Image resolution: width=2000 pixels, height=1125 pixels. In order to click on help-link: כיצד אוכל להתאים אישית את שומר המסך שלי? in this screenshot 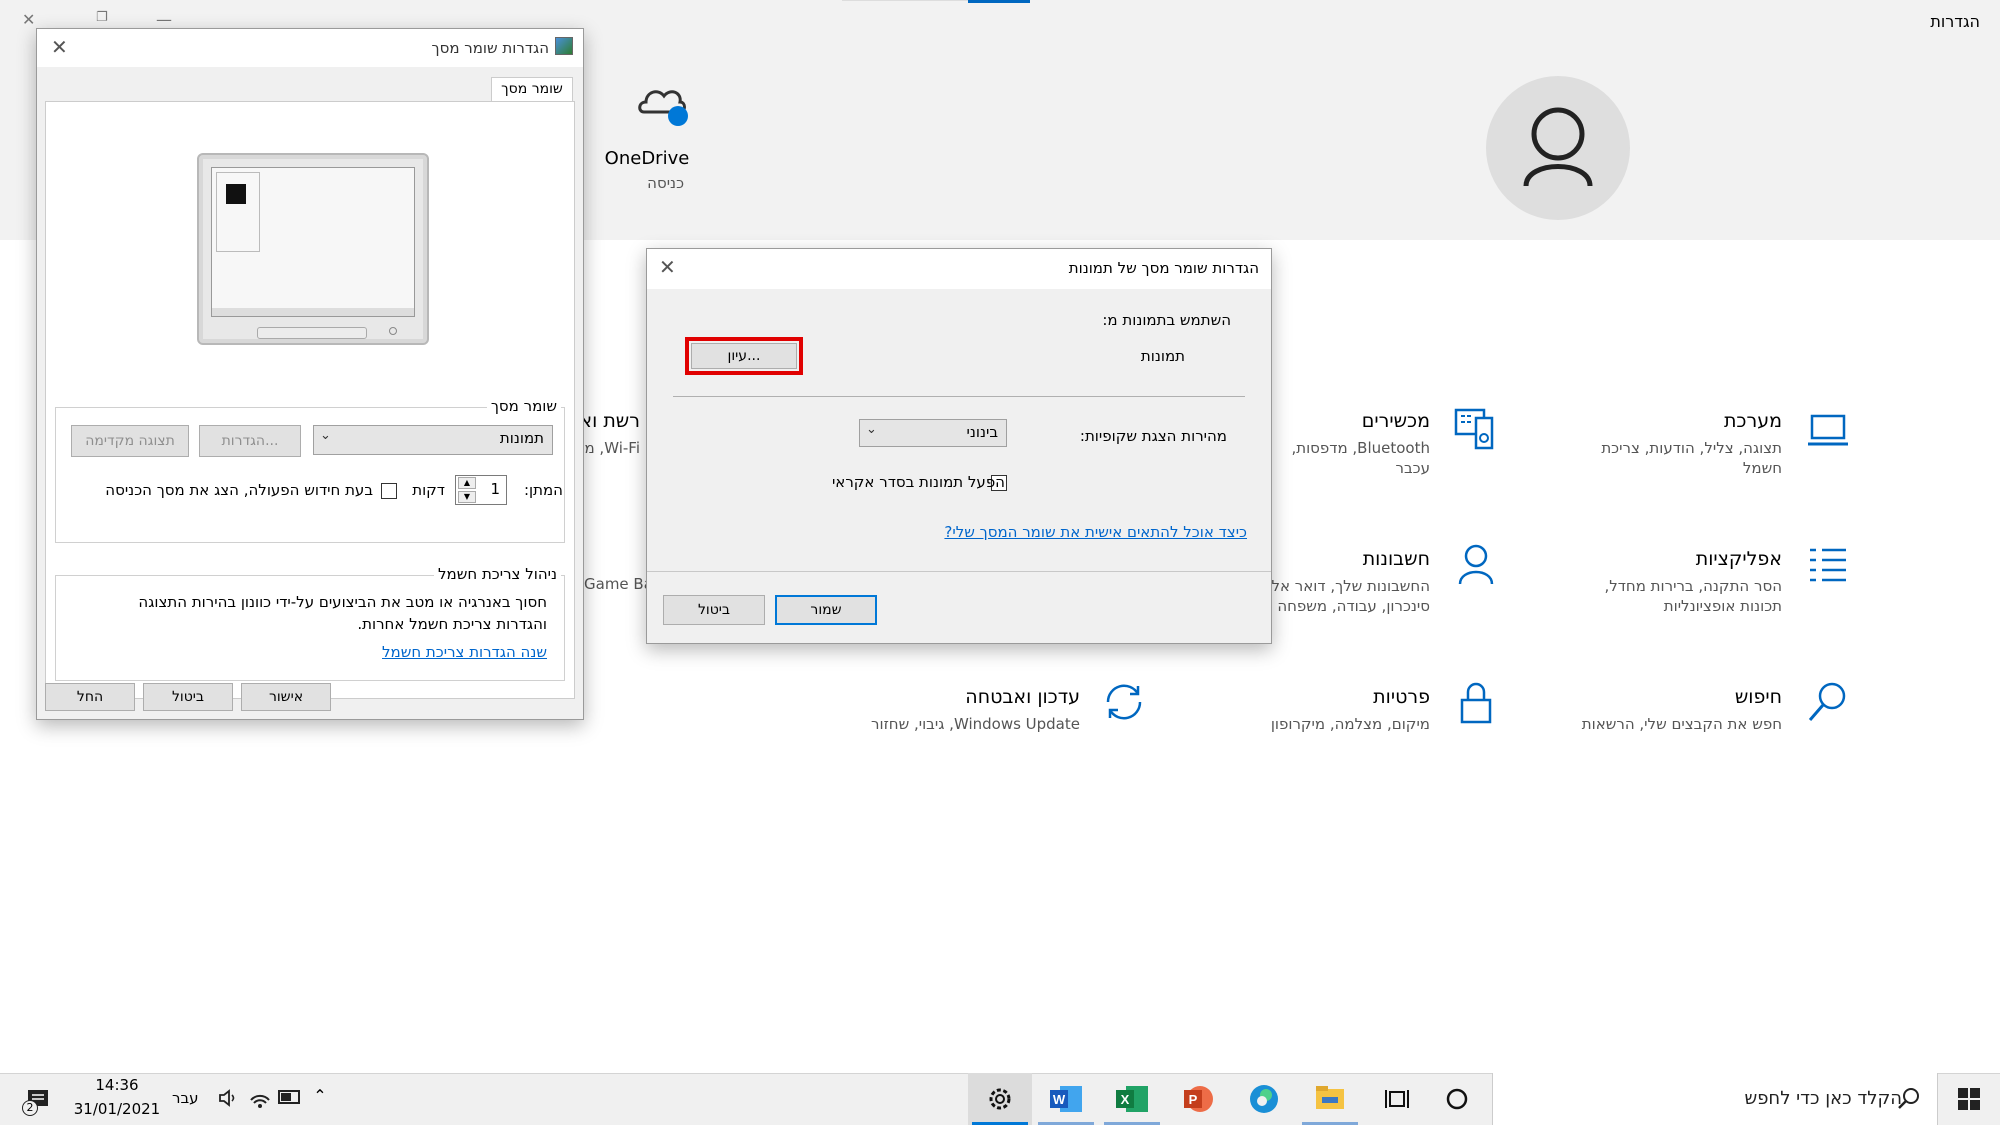, I will do `click(1095, 532)`.